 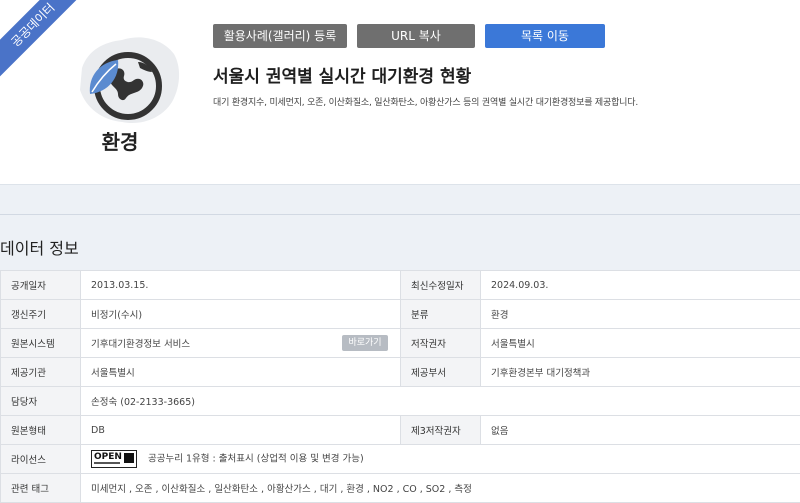 I want to click on gallery-register-button: 활용사례(갤러리) 등록, so click(x=280, y=36).